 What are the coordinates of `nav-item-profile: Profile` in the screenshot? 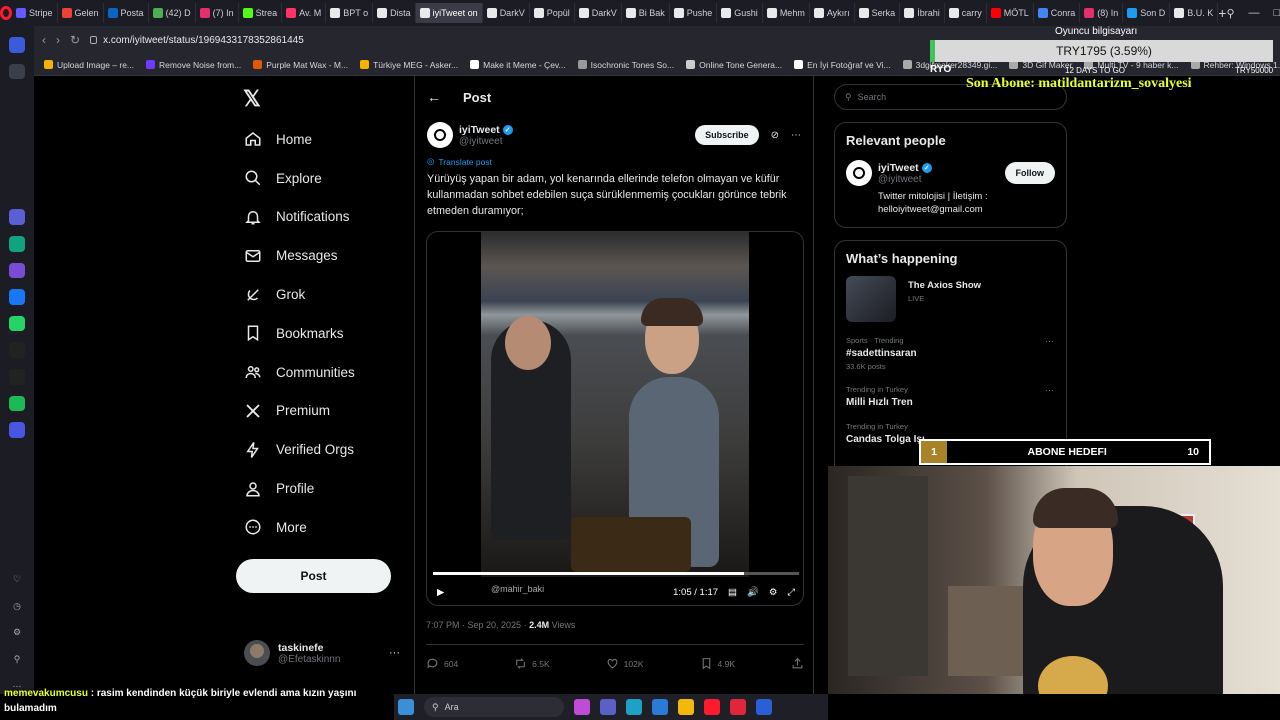 It's located at (329, 488).